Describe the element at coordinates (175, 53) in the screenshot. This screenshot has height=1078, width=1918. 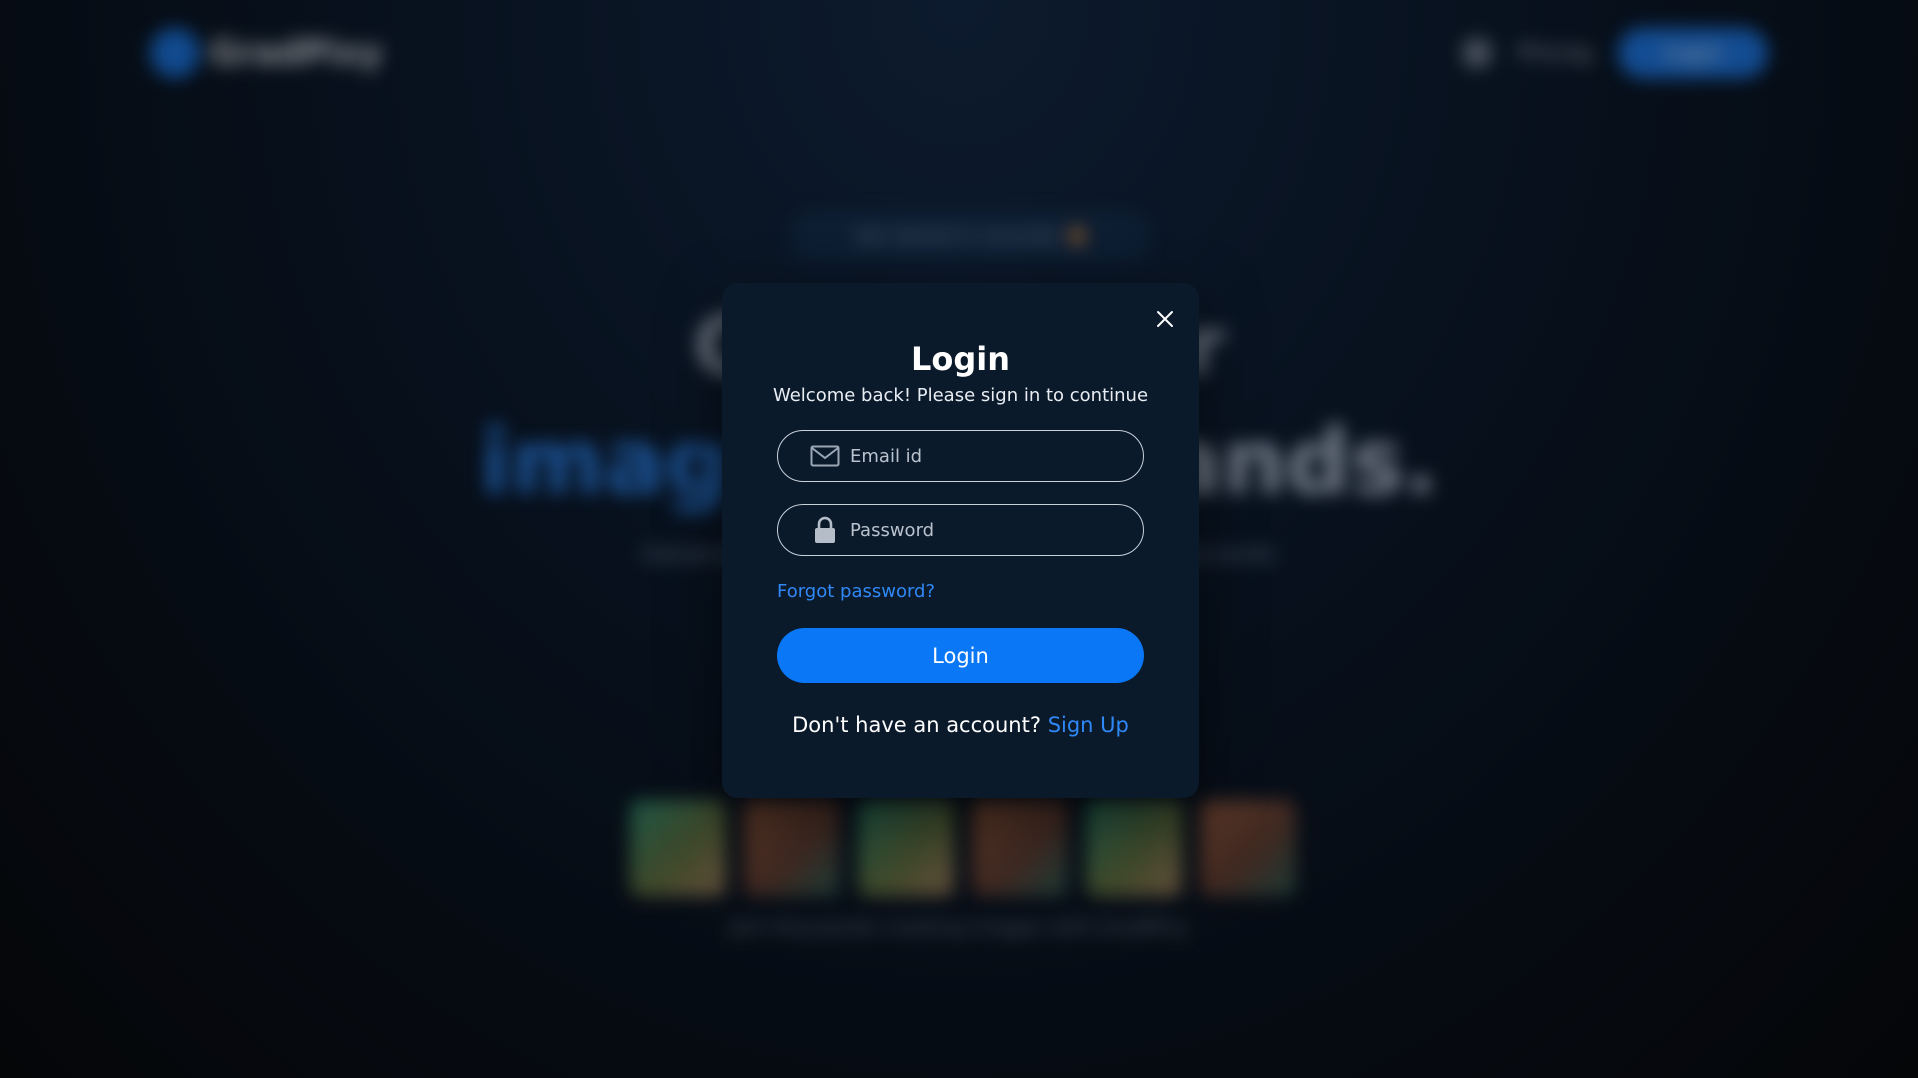
I see `logo-mark-icon` at that location.